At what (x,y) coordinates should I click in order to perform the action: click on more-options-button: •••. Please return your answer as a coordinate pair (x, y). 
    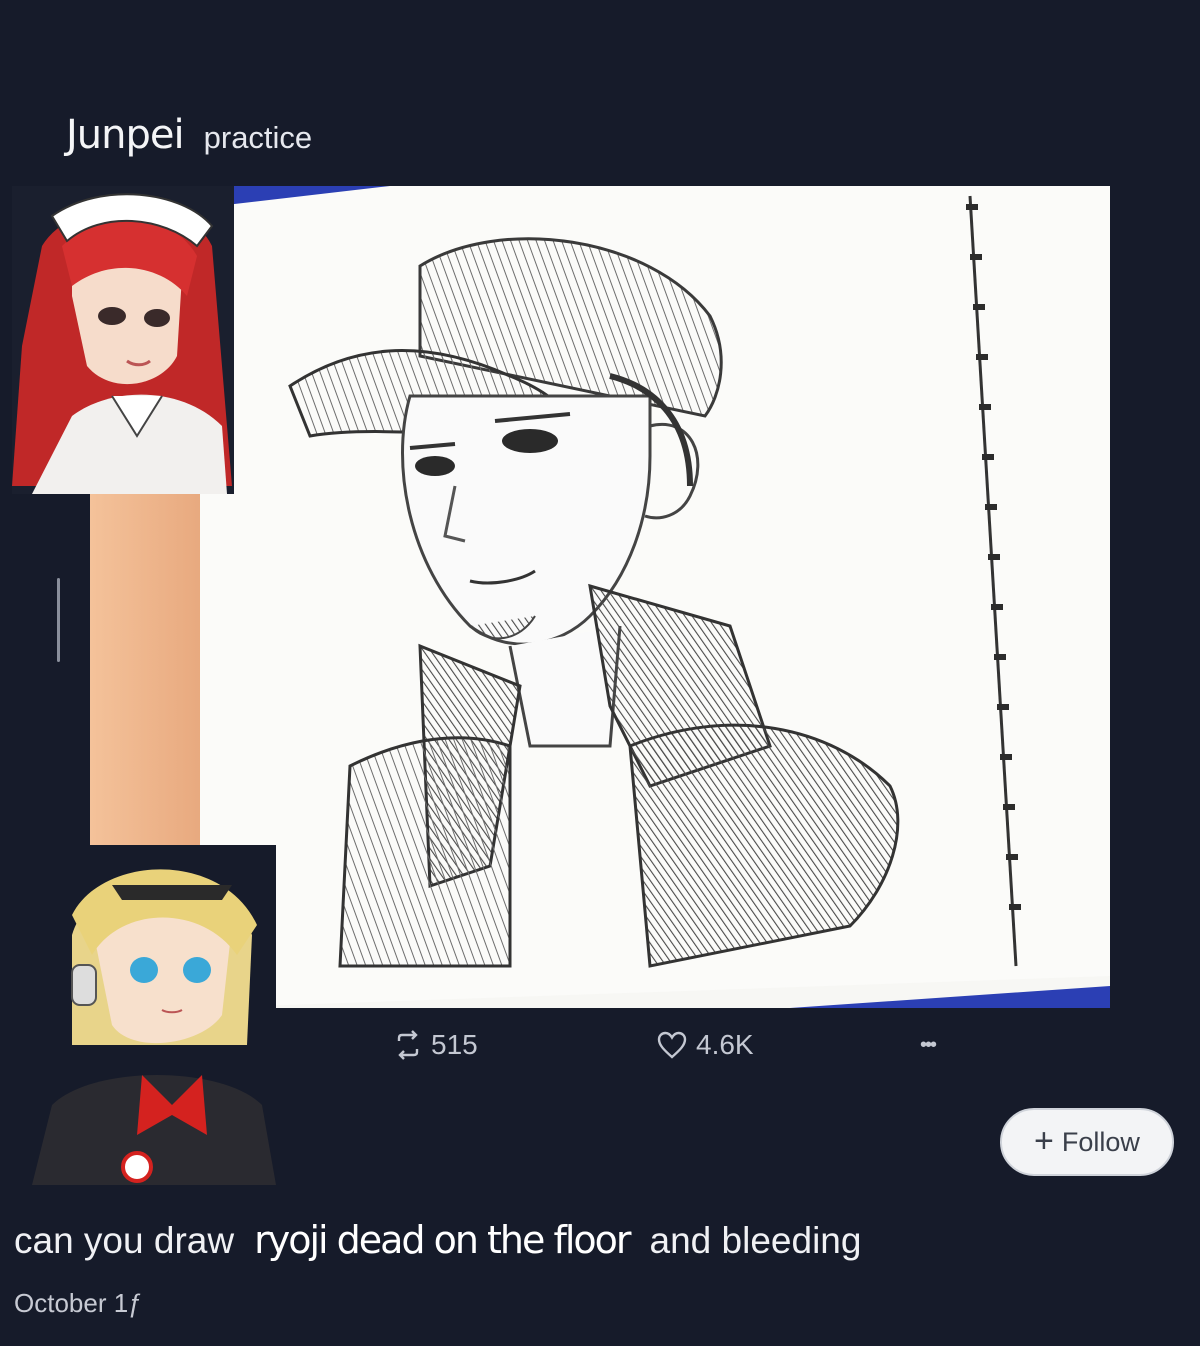
    Looking at the image, I should click on (928, 1045).